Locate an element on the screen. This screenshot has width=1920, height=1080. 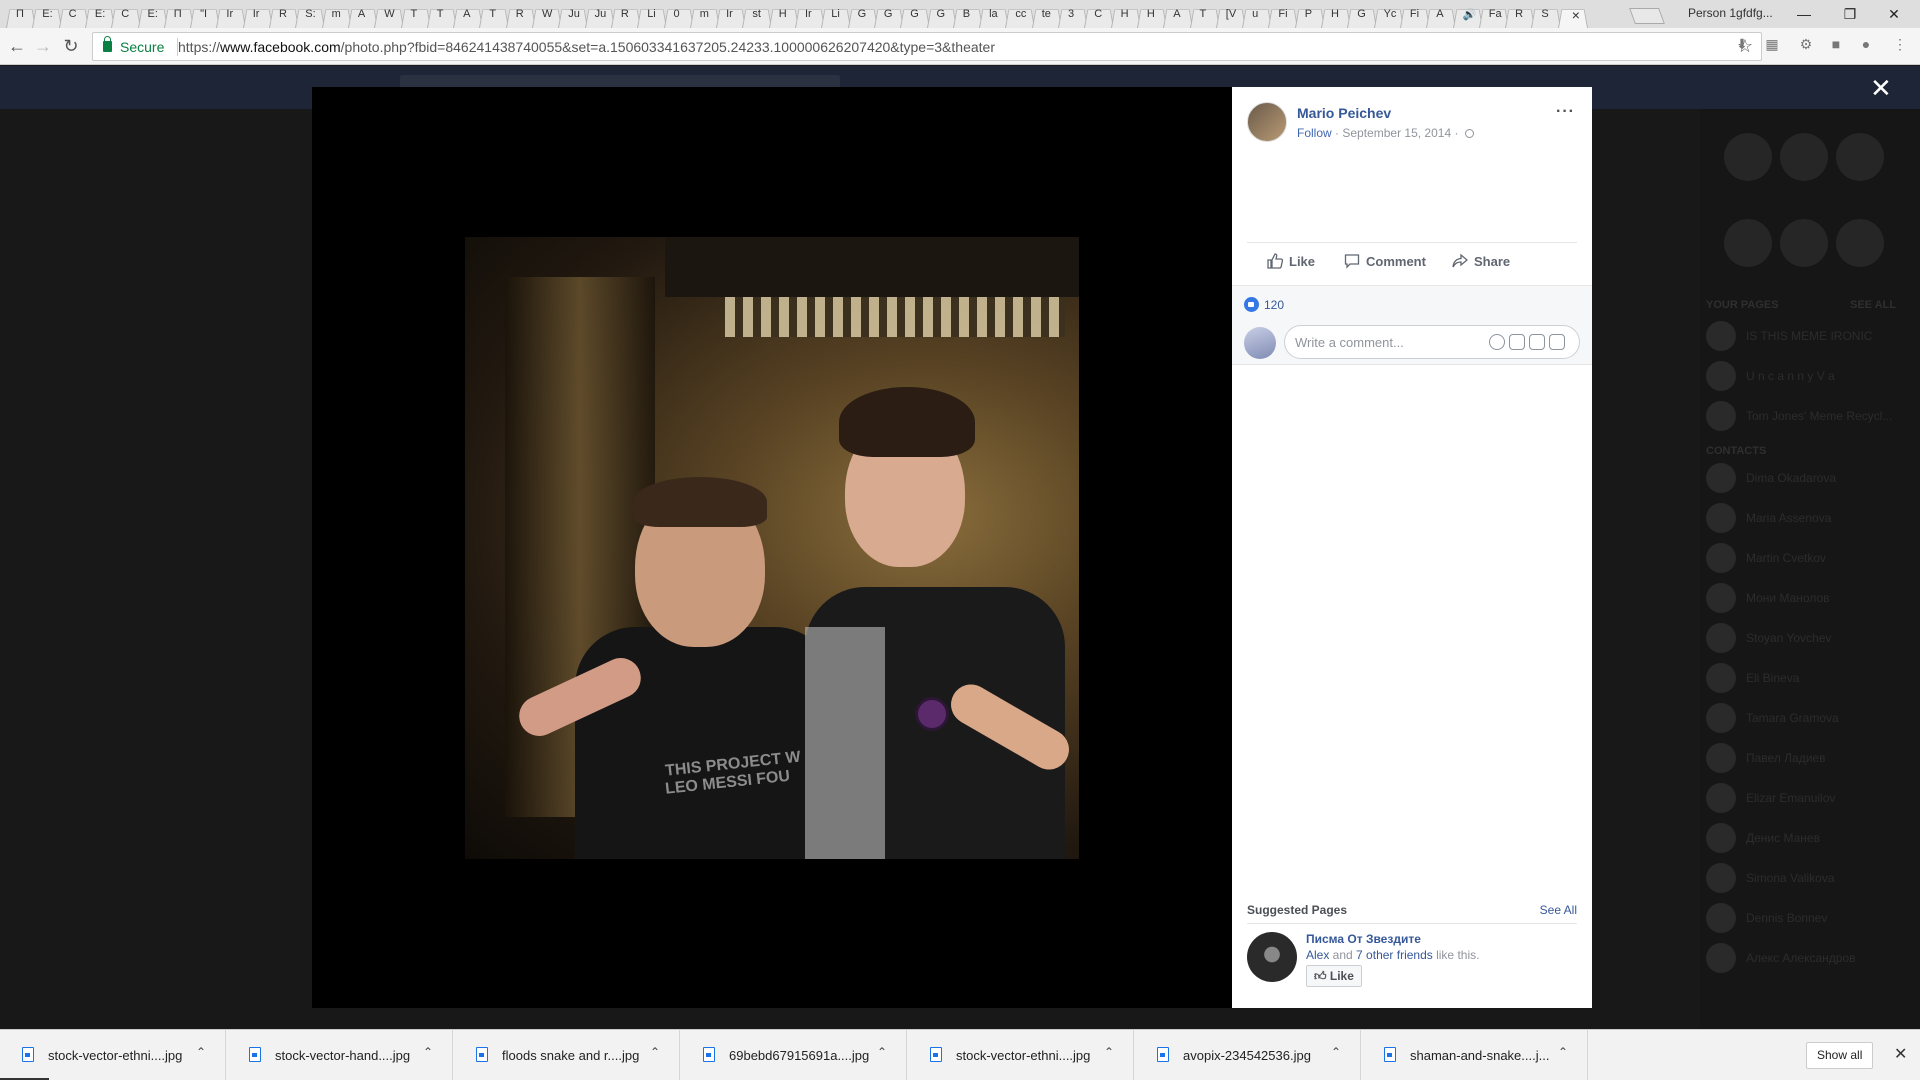
browser-tab: u is located at coordinates (1257, 15).